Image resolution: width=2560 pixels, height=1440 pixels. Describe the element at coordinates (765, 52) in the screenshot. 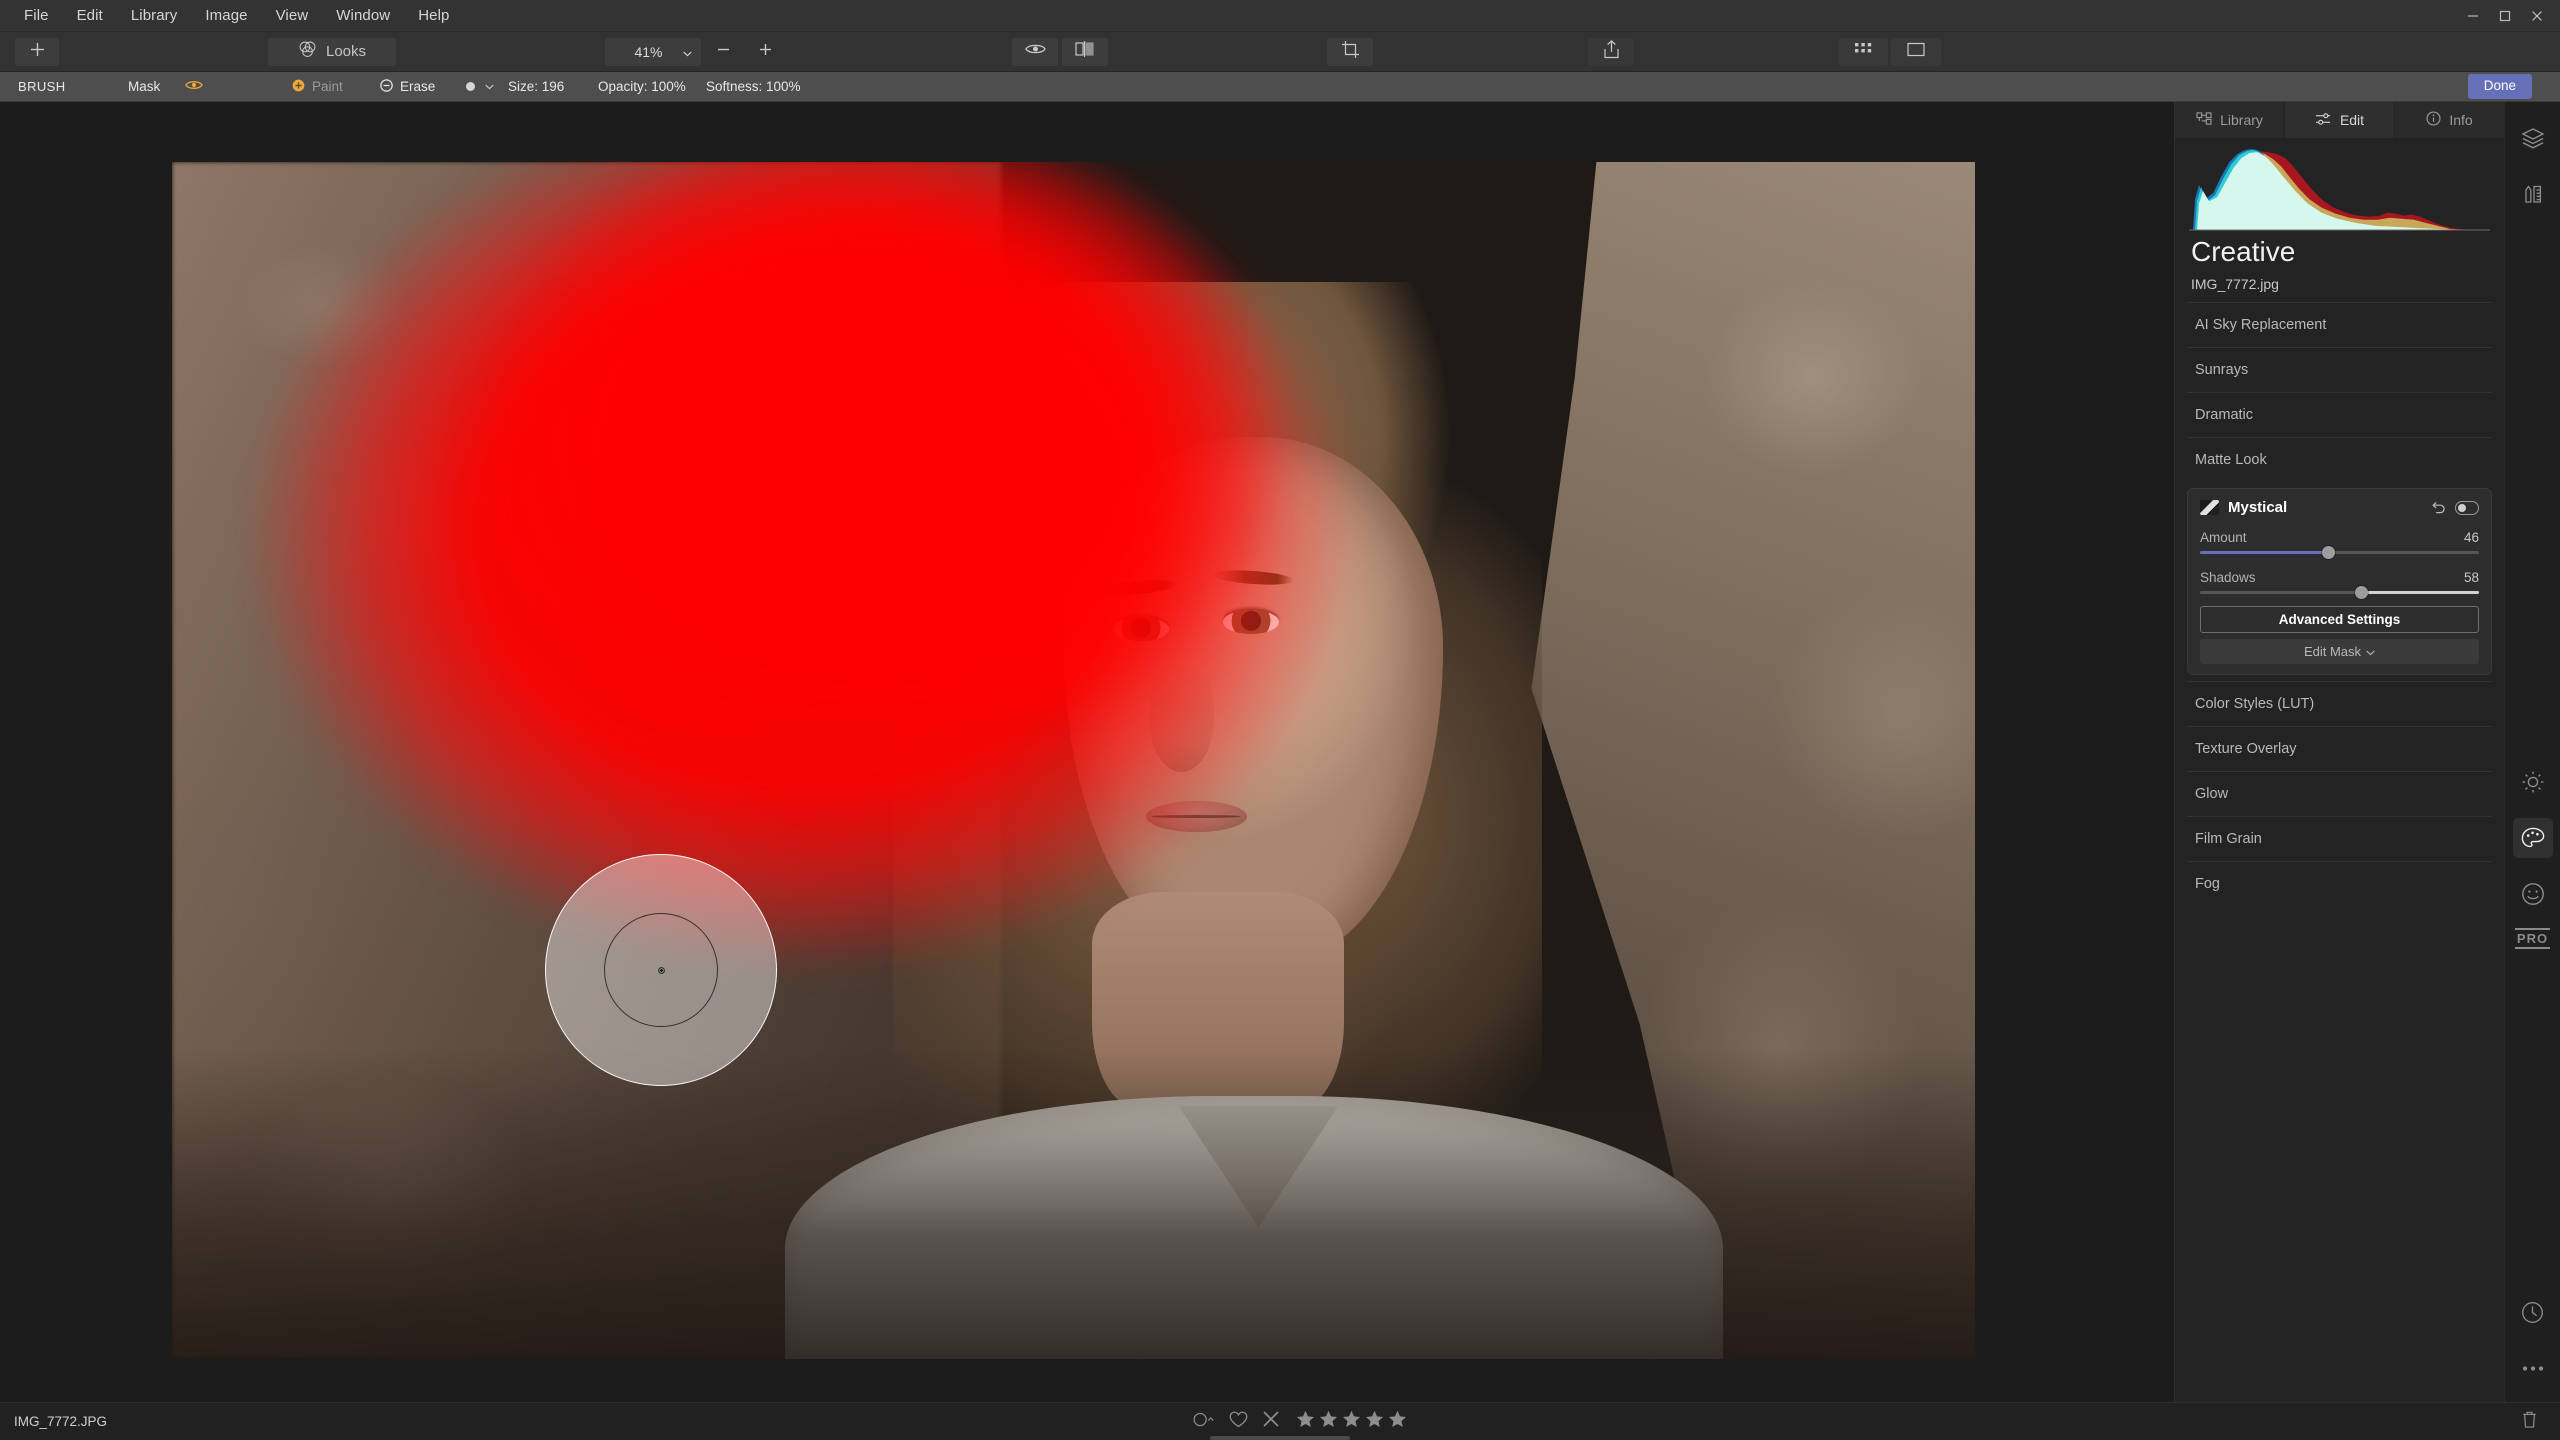

I see `zoom-in-button` at that location.